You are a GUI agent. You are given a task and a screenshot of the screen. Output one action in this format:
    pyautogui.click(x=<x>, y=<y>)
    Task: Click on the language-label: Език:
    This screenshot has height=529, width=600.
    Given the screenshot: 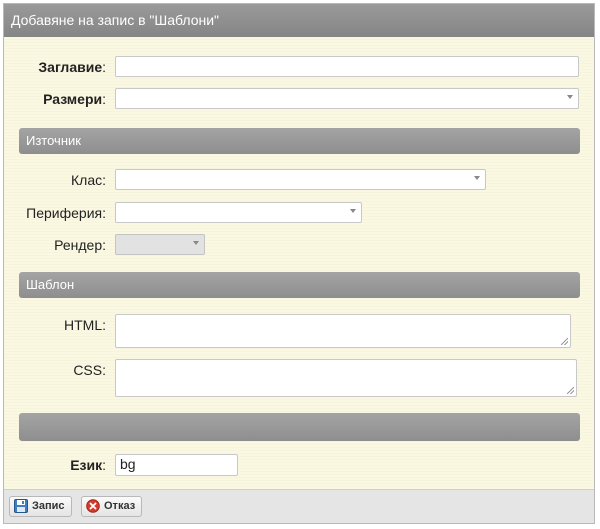 What is the action you would take?
    pyautogui.click(x=88, y=465)
    